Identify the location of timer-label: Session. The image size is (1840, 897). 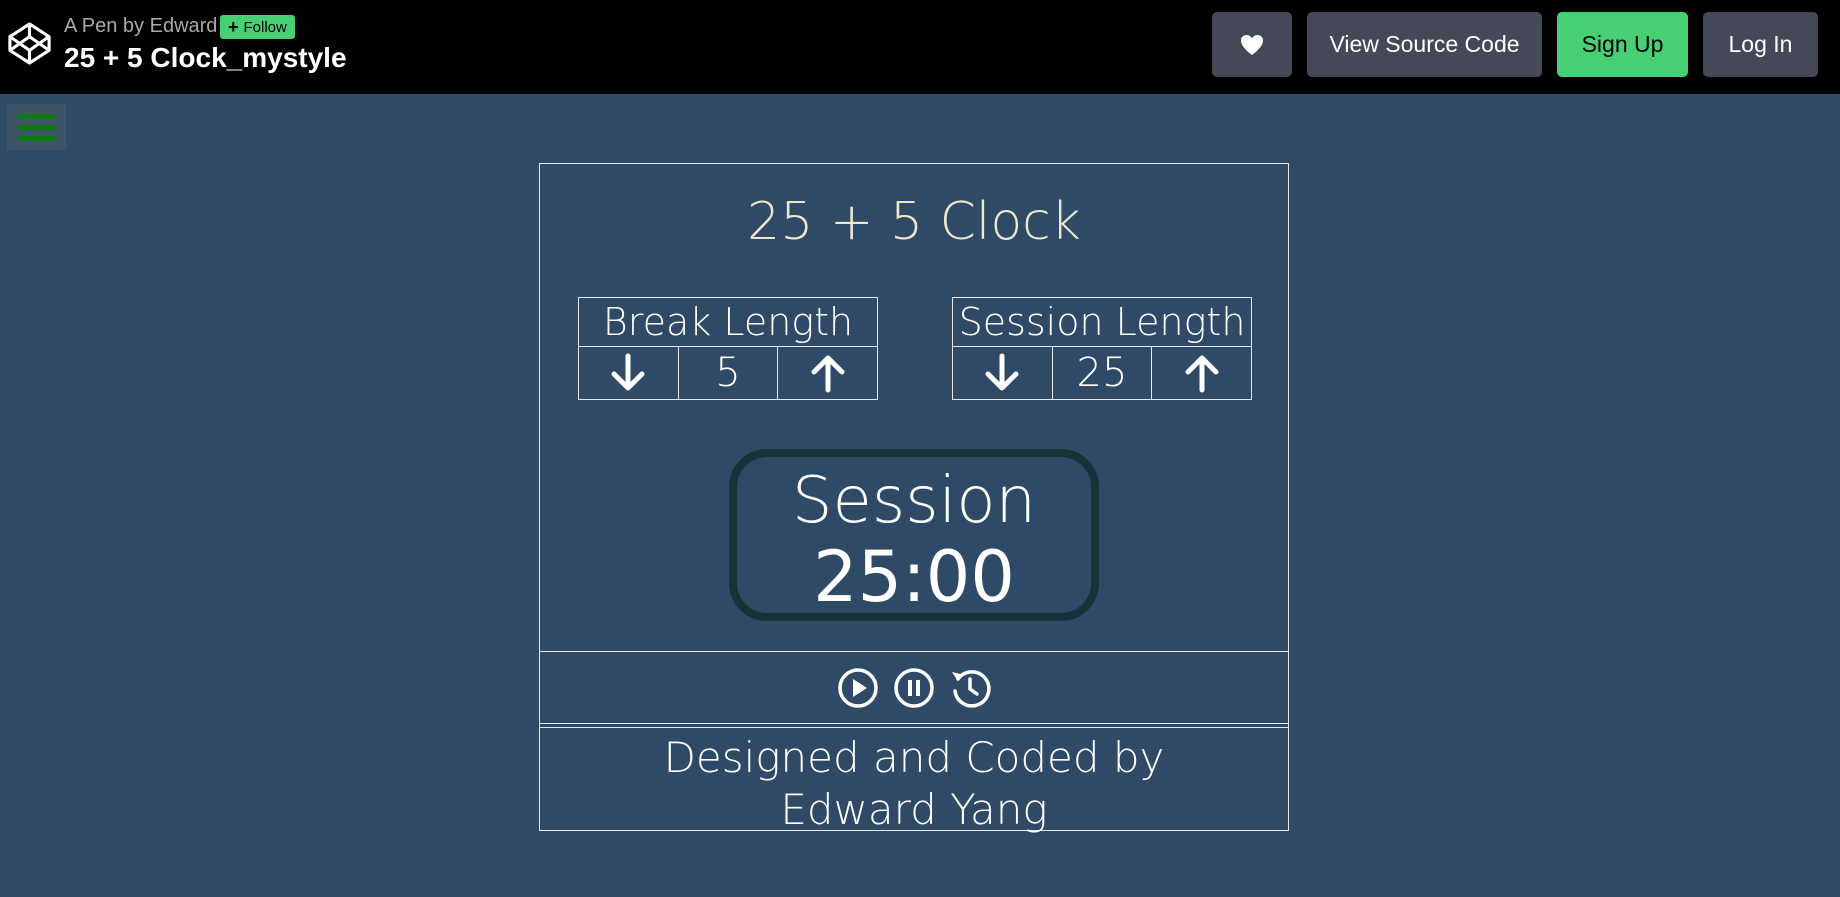
(914, 501).